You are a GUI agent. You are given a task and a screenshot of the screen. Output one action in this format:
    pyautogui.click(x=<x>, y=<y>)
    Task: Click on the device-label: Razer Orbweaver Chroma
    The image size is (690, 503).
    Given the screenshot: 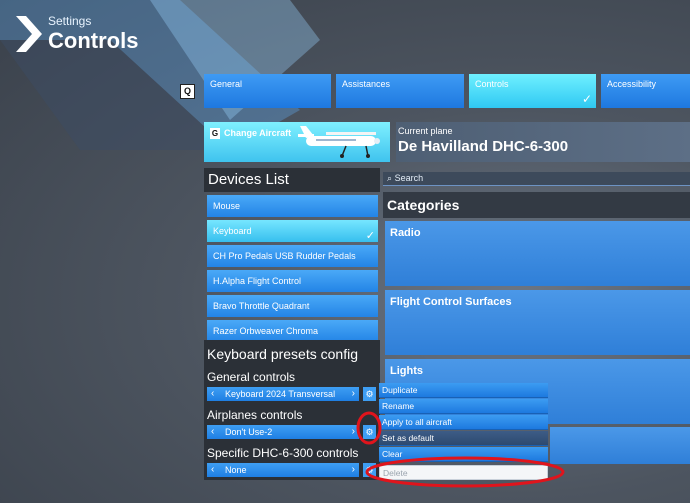 What is the action you would take?
    pyautogui.click(x=266, y=331)
    